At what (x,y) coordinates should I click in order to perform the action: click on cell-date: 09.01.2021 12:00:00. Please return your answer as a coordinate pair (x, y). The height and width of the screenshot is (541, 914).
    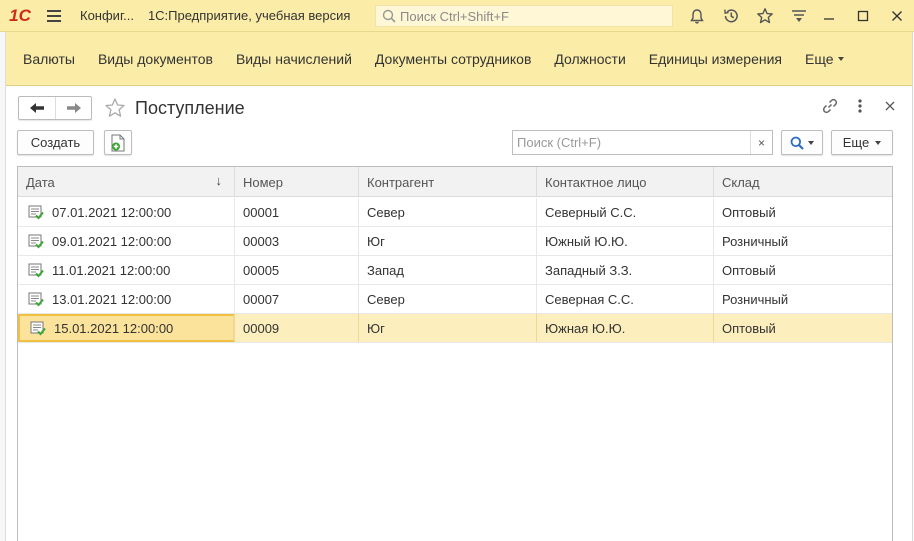
    Looking at the image, I should click on (126, 241).